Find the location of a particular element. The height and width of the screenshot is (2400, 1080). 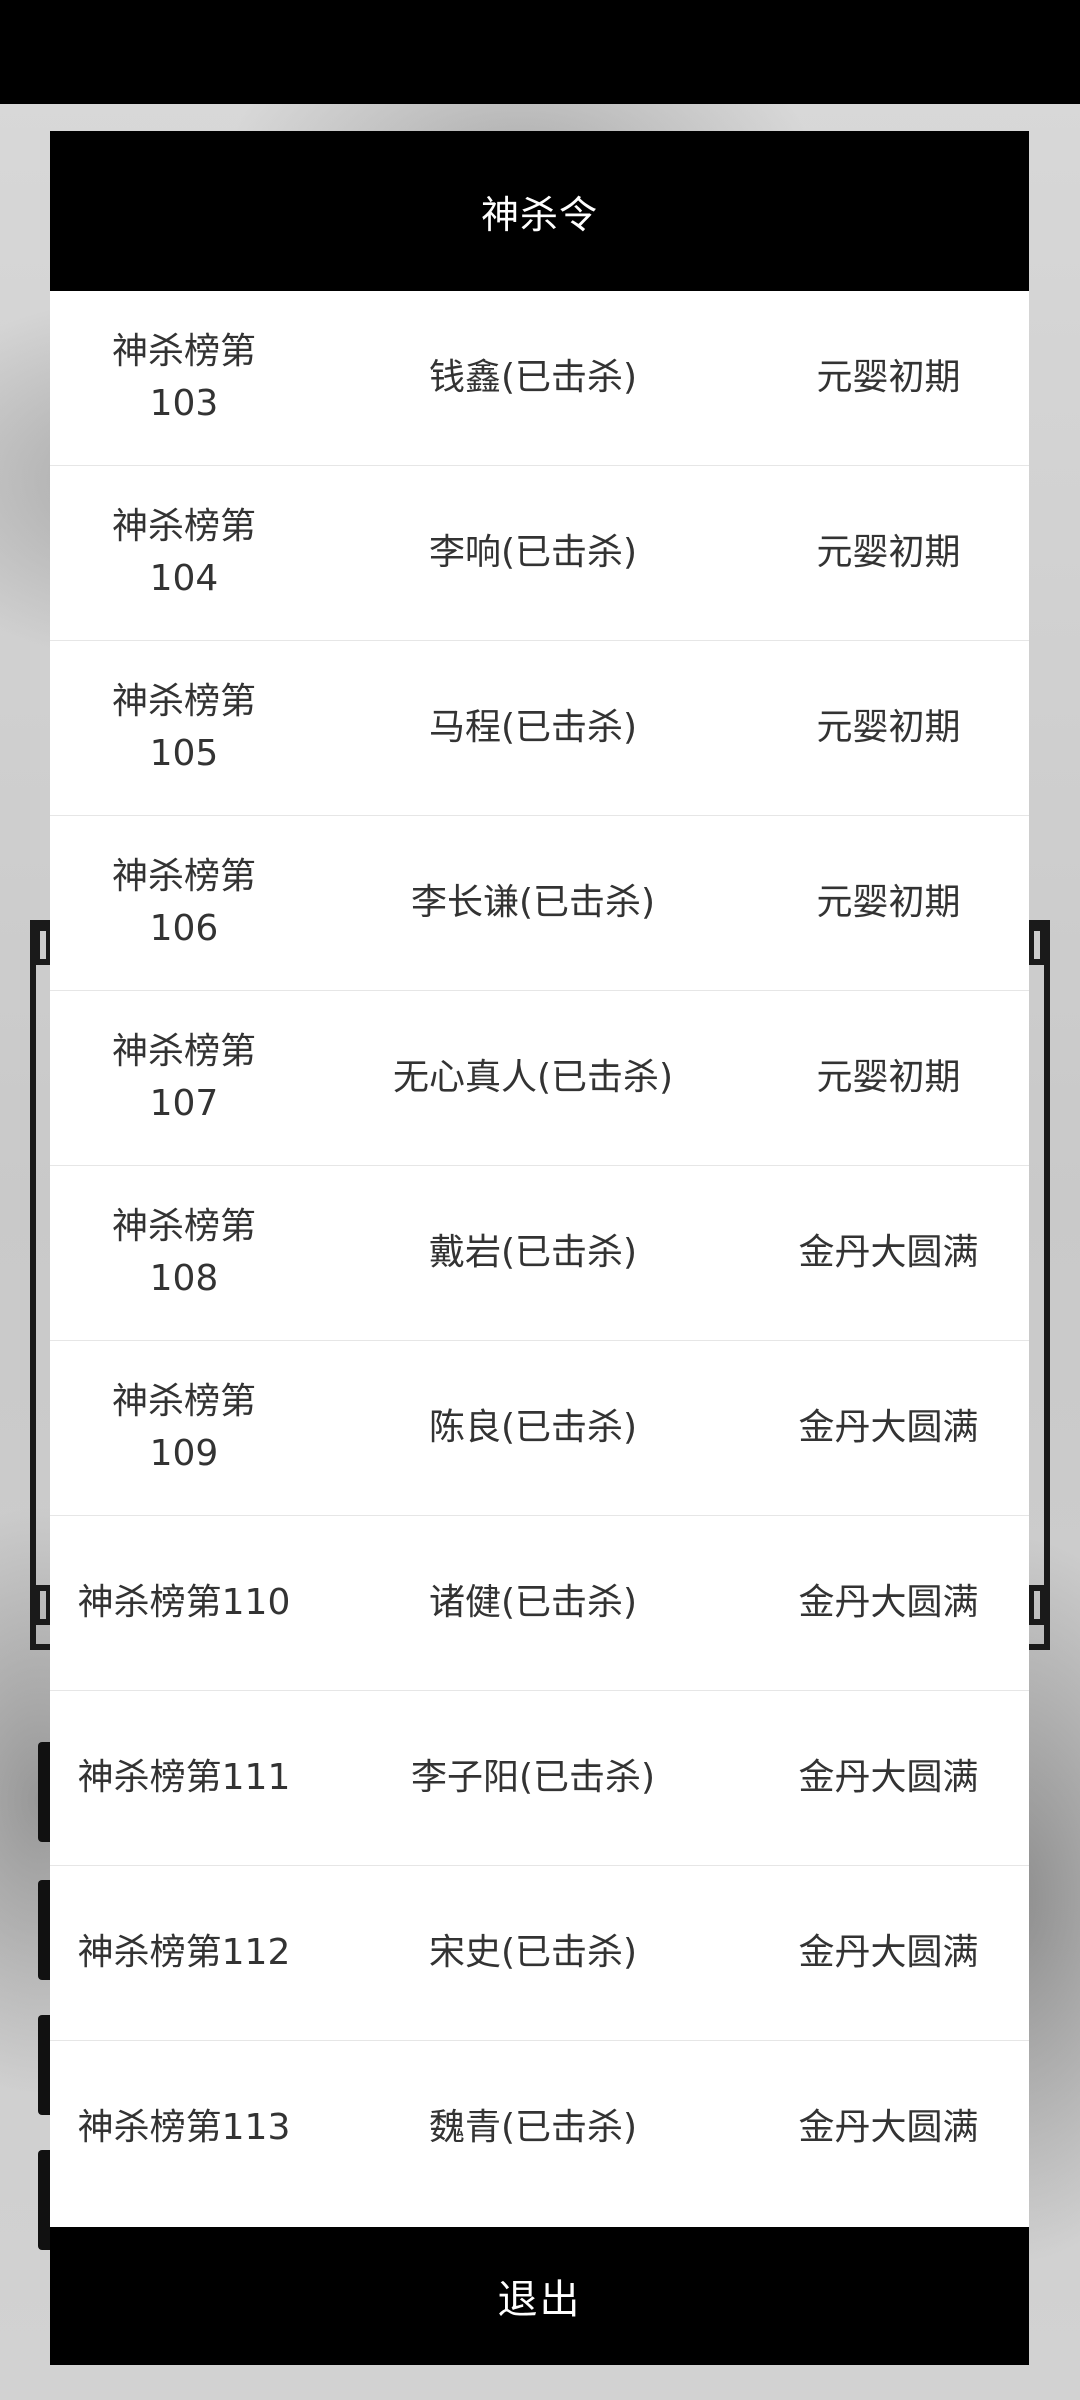

rank-cell: 神杀榜第111 is located at coordinates (184, 1777).